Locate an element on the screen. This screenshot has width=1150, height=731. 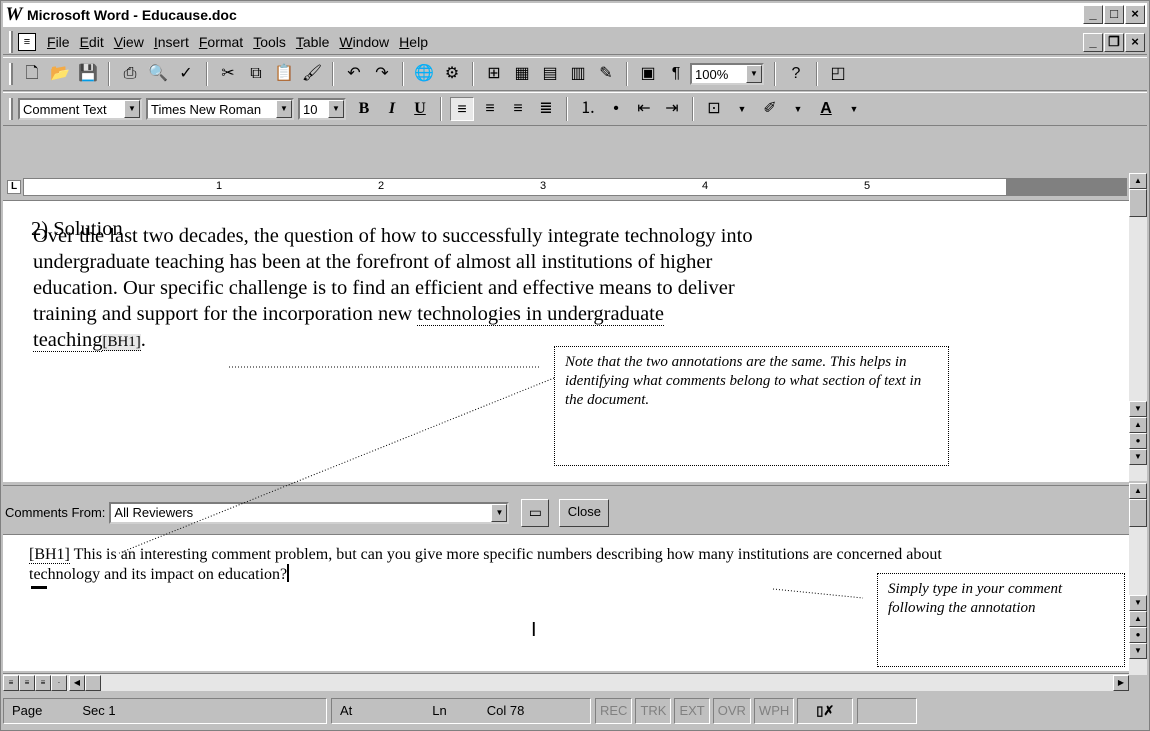
annotation-reference: [BH1] is located at coordinates (121, 342).